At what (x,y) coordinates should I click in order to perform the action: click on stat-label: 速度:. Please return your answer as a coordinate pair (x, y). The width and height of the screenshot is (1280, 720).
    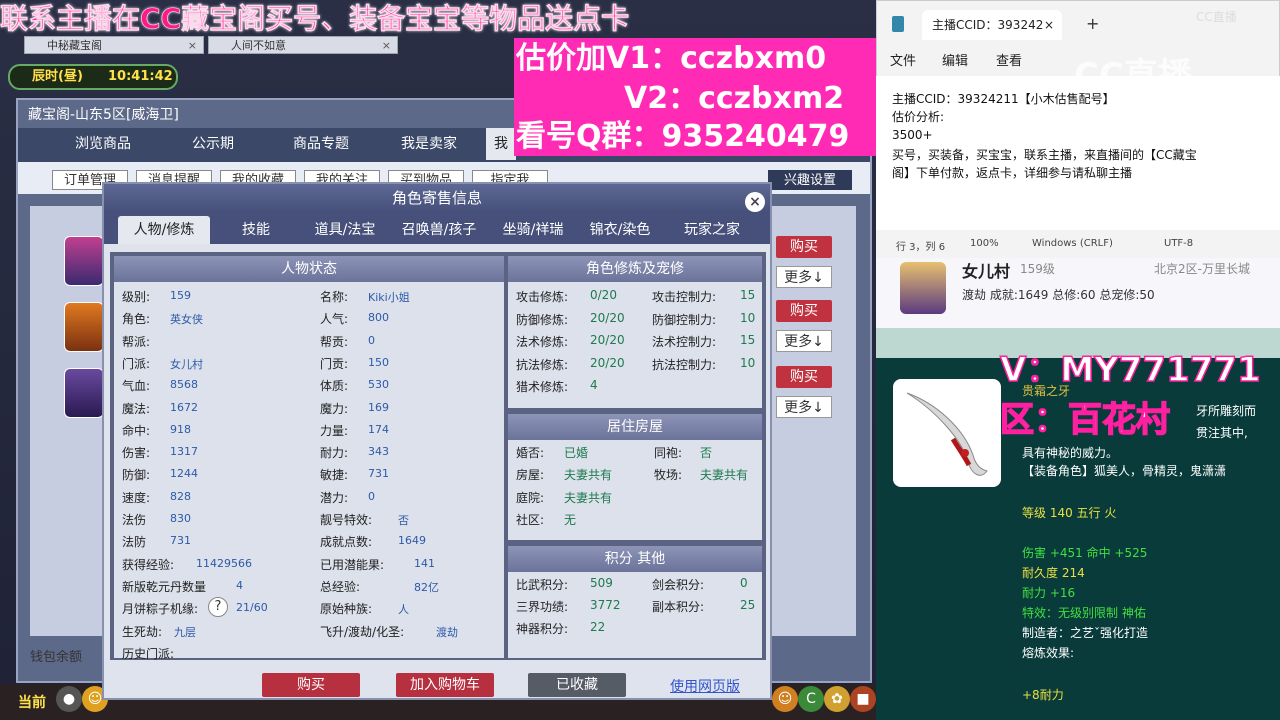
    Looking at the image, I should click on (136, 497).